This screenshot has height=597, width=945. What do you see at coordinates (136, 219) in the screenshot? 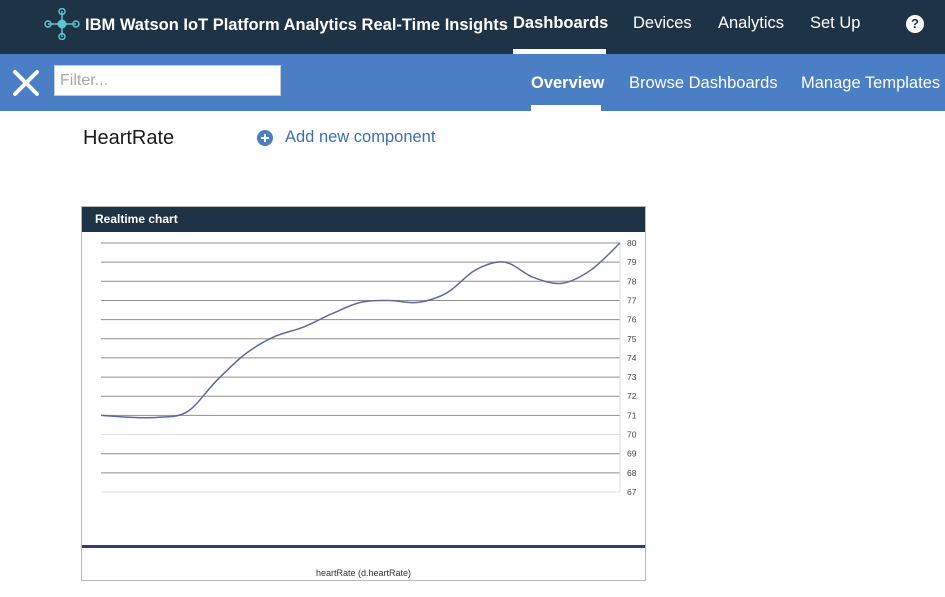
I see `card-title: Realtime chart` at bounding box center [136, 219].